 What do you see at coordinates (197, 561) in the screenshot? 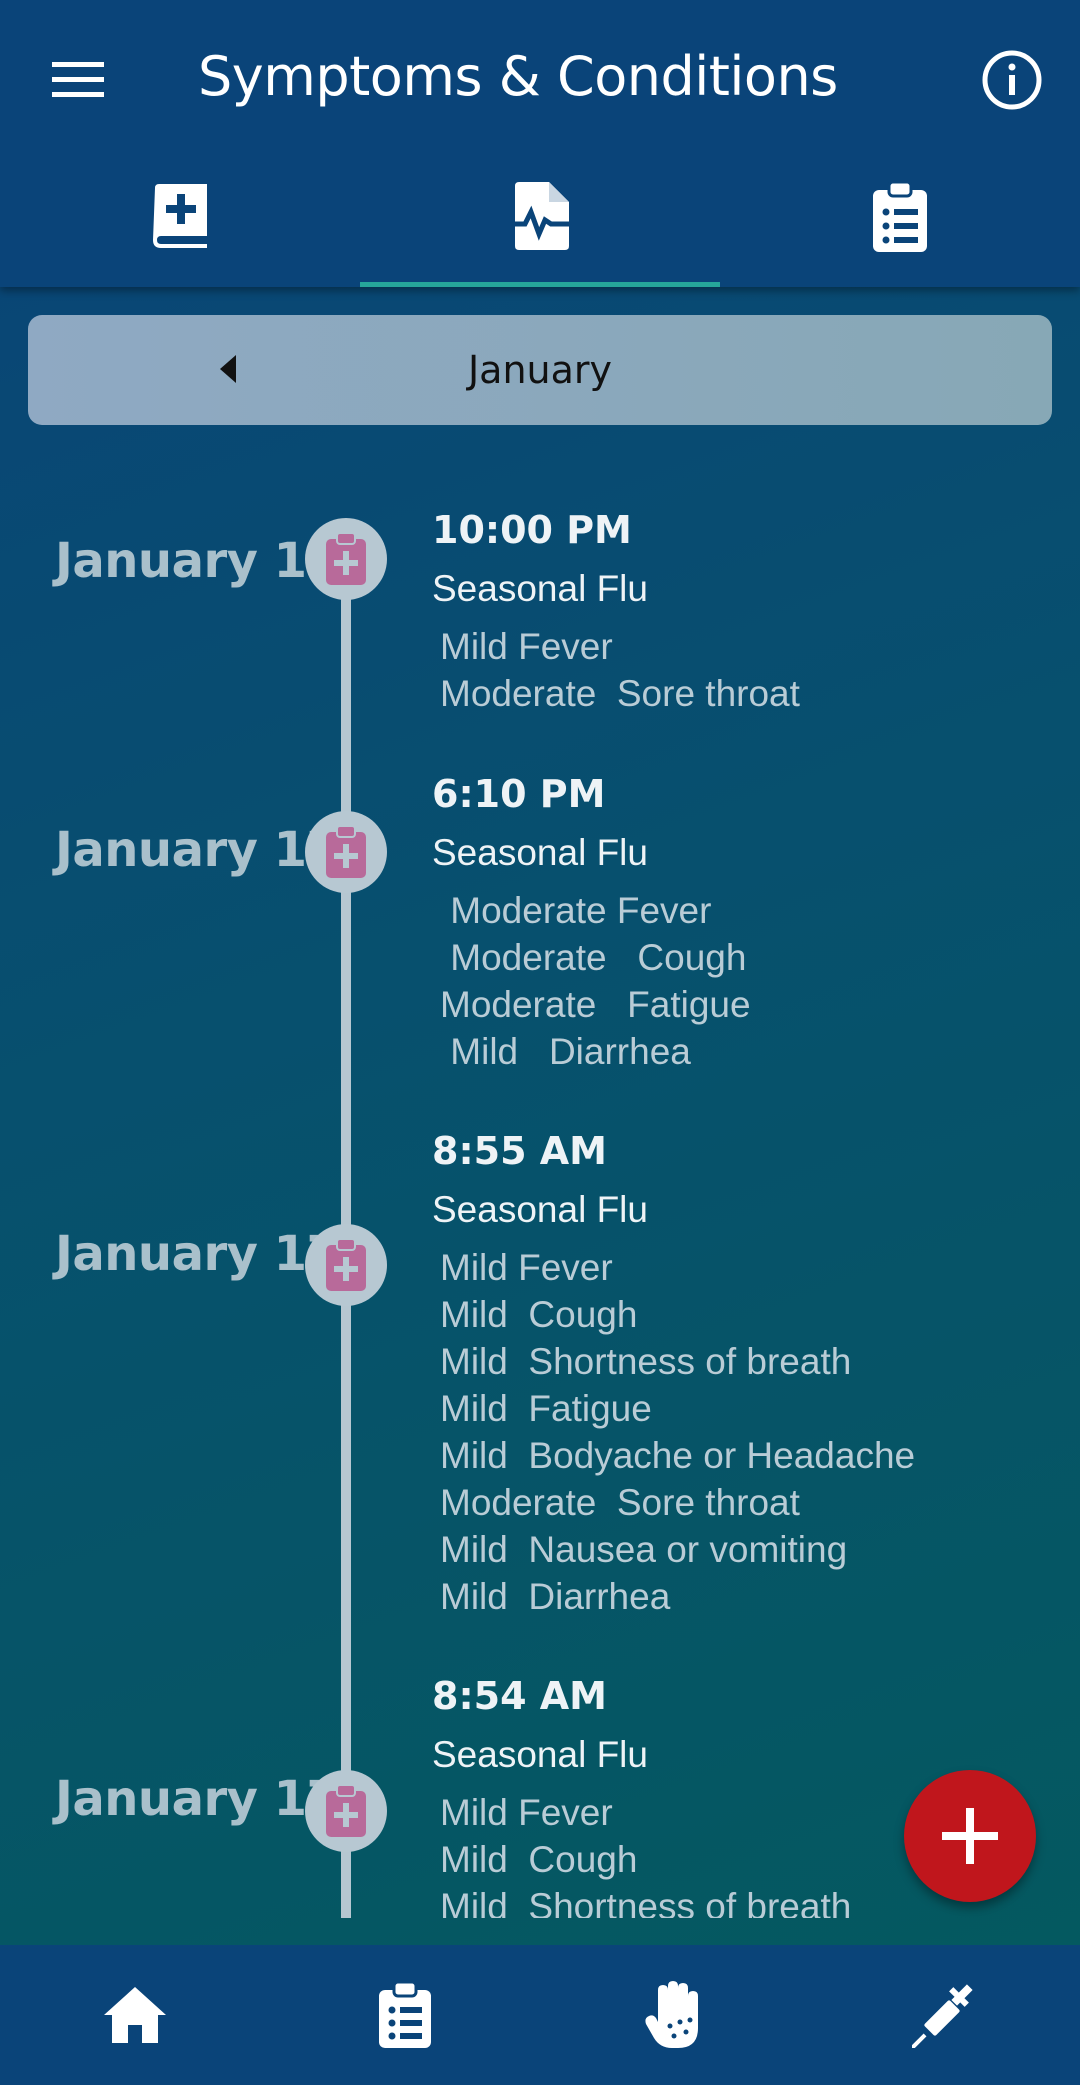
I see `entry-date: January 18` at bounding box center [197, 561].